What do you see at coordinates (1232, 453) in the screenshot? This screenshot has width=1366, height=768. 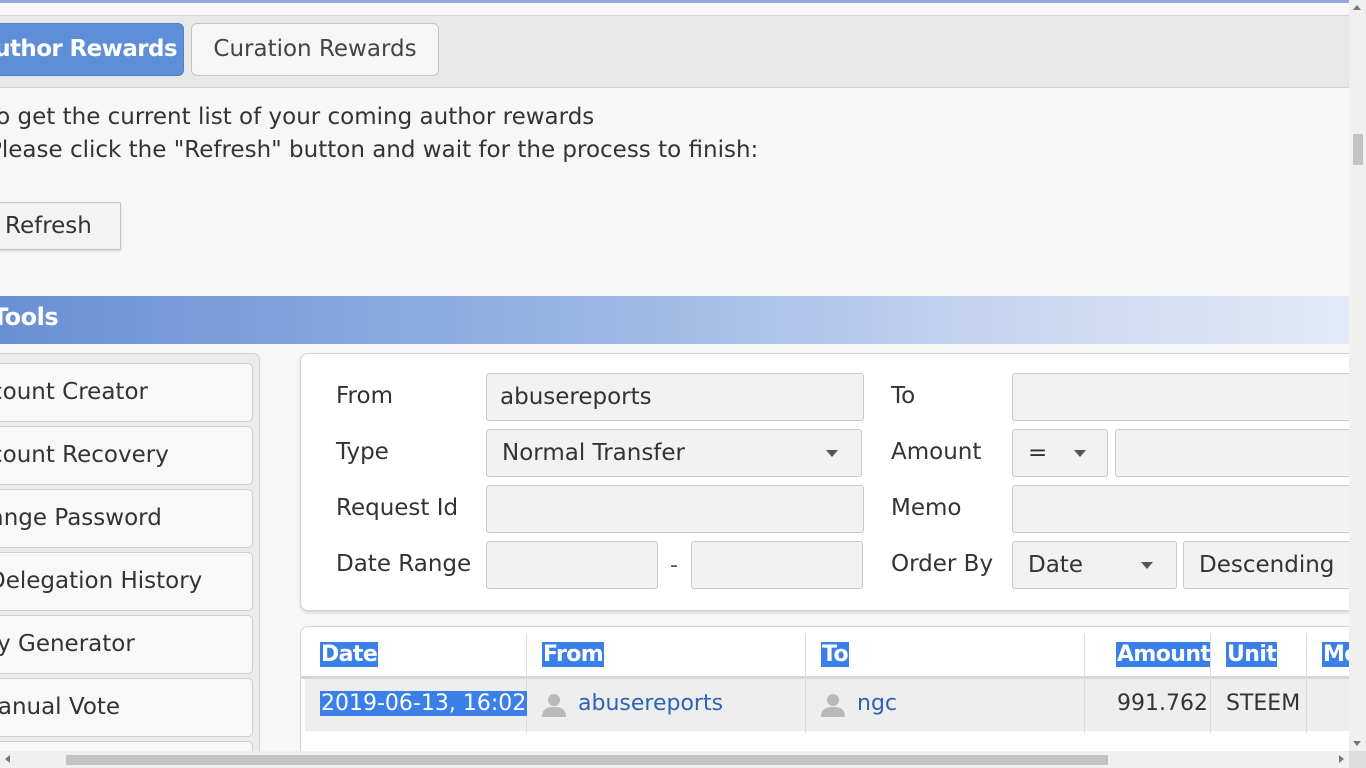 I see `amount-input` at bounding box center [1232, 453].